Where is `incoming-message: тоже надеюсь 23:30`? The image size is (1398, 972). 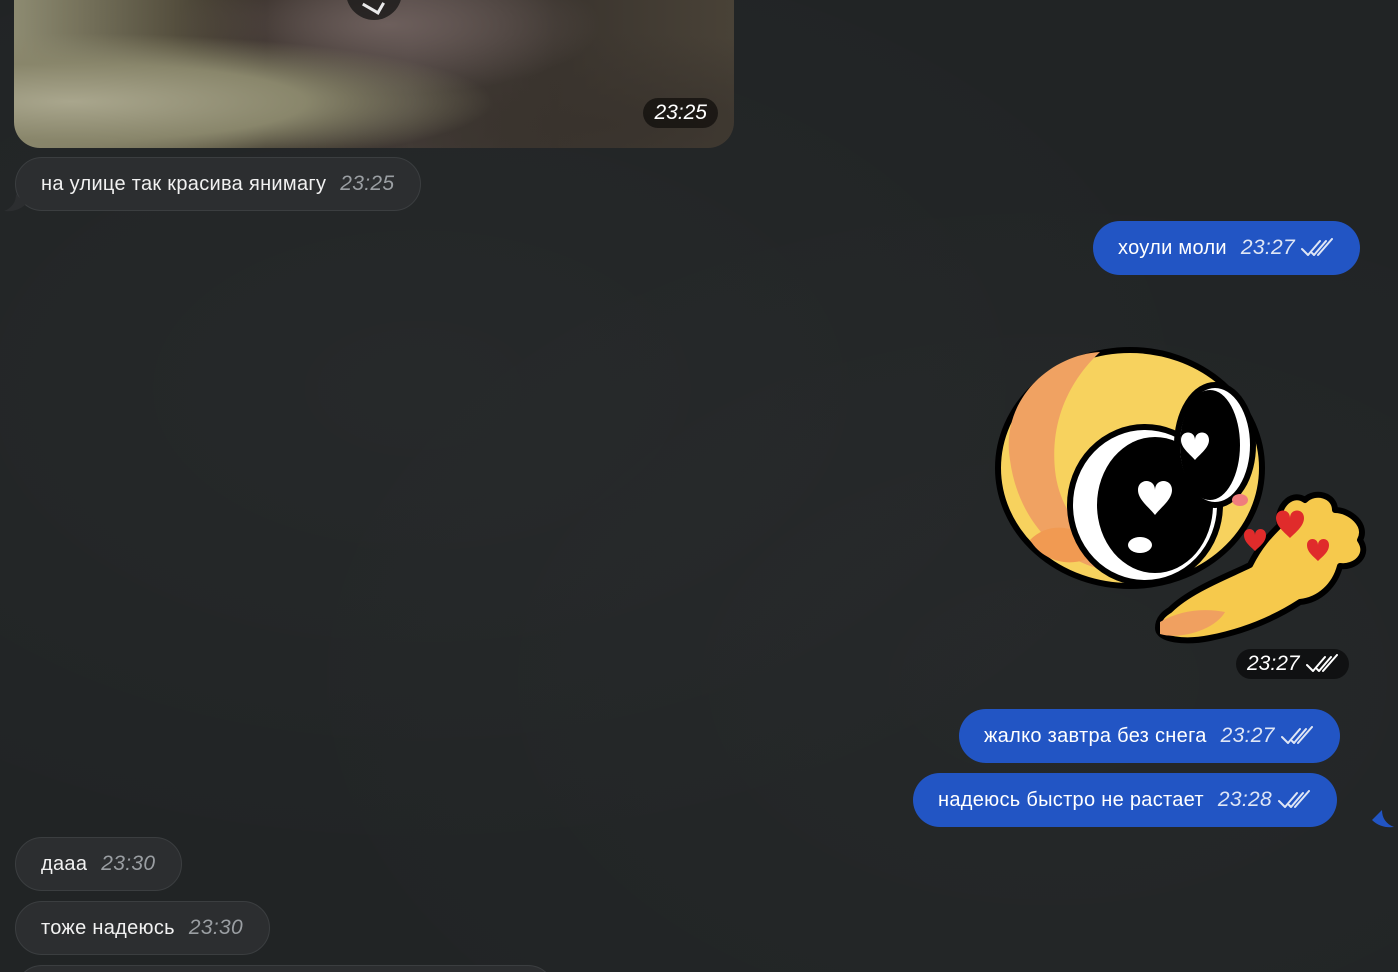 incoming-message: тоже надеюсь 23:30 is located at coordinates (142, 928).